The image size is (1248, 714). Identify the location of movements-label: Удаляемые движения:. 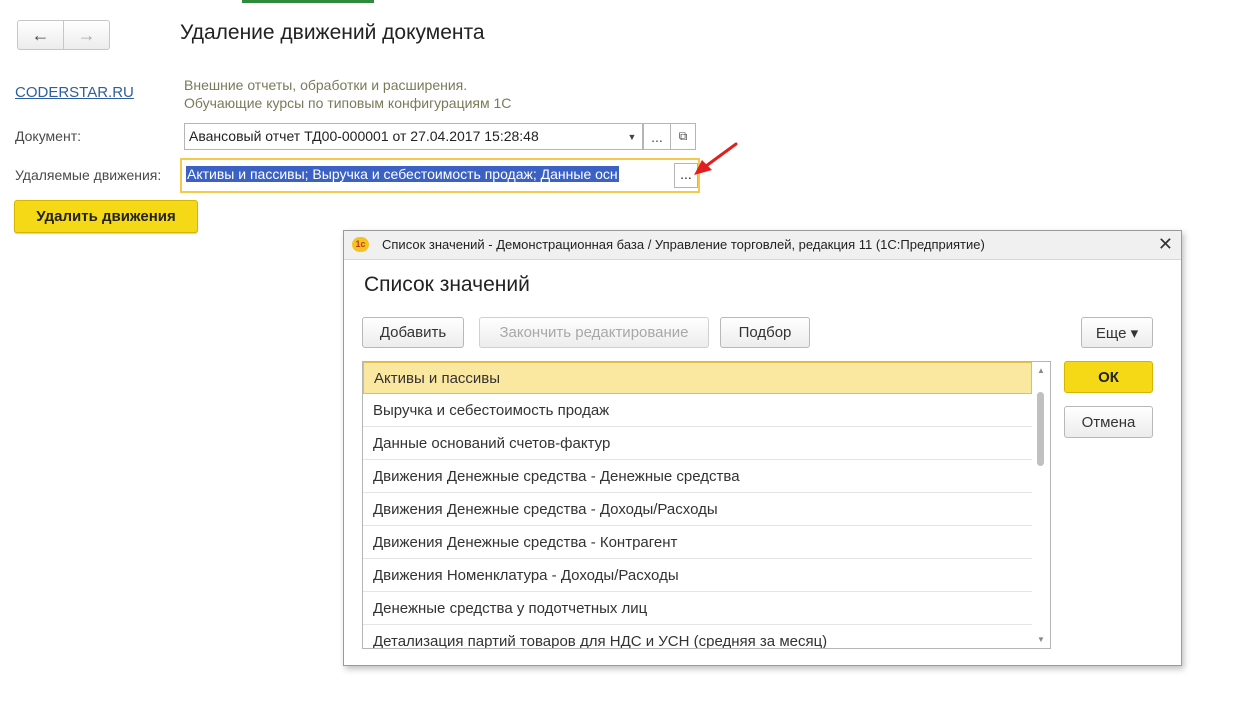
(88, 175).